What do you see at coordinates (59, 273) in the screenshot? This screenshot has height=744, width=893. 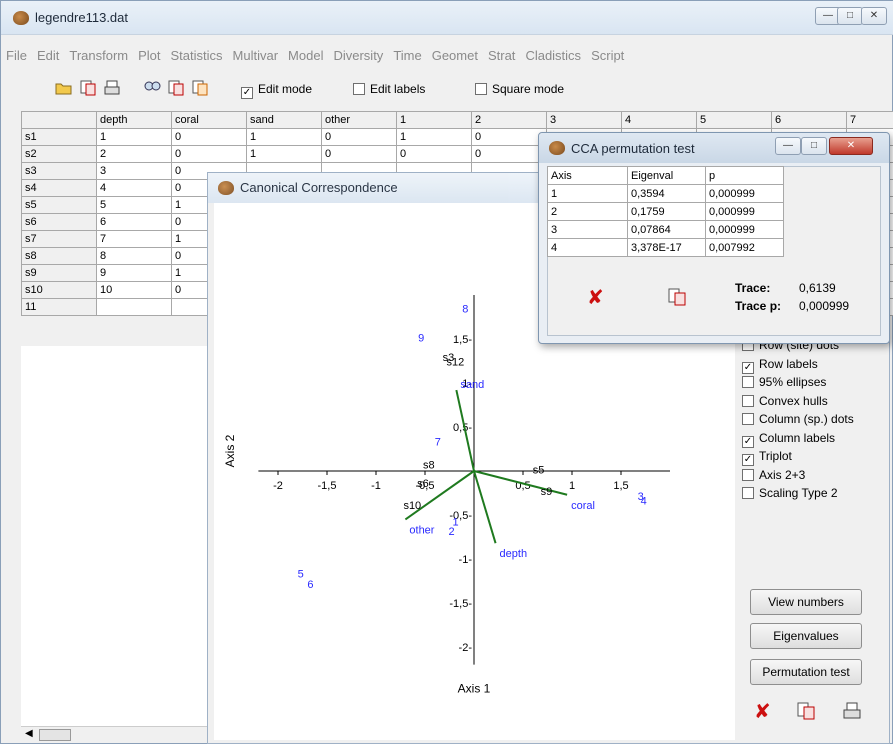 I see `row-header: s9` at bounding box center [59, 273].